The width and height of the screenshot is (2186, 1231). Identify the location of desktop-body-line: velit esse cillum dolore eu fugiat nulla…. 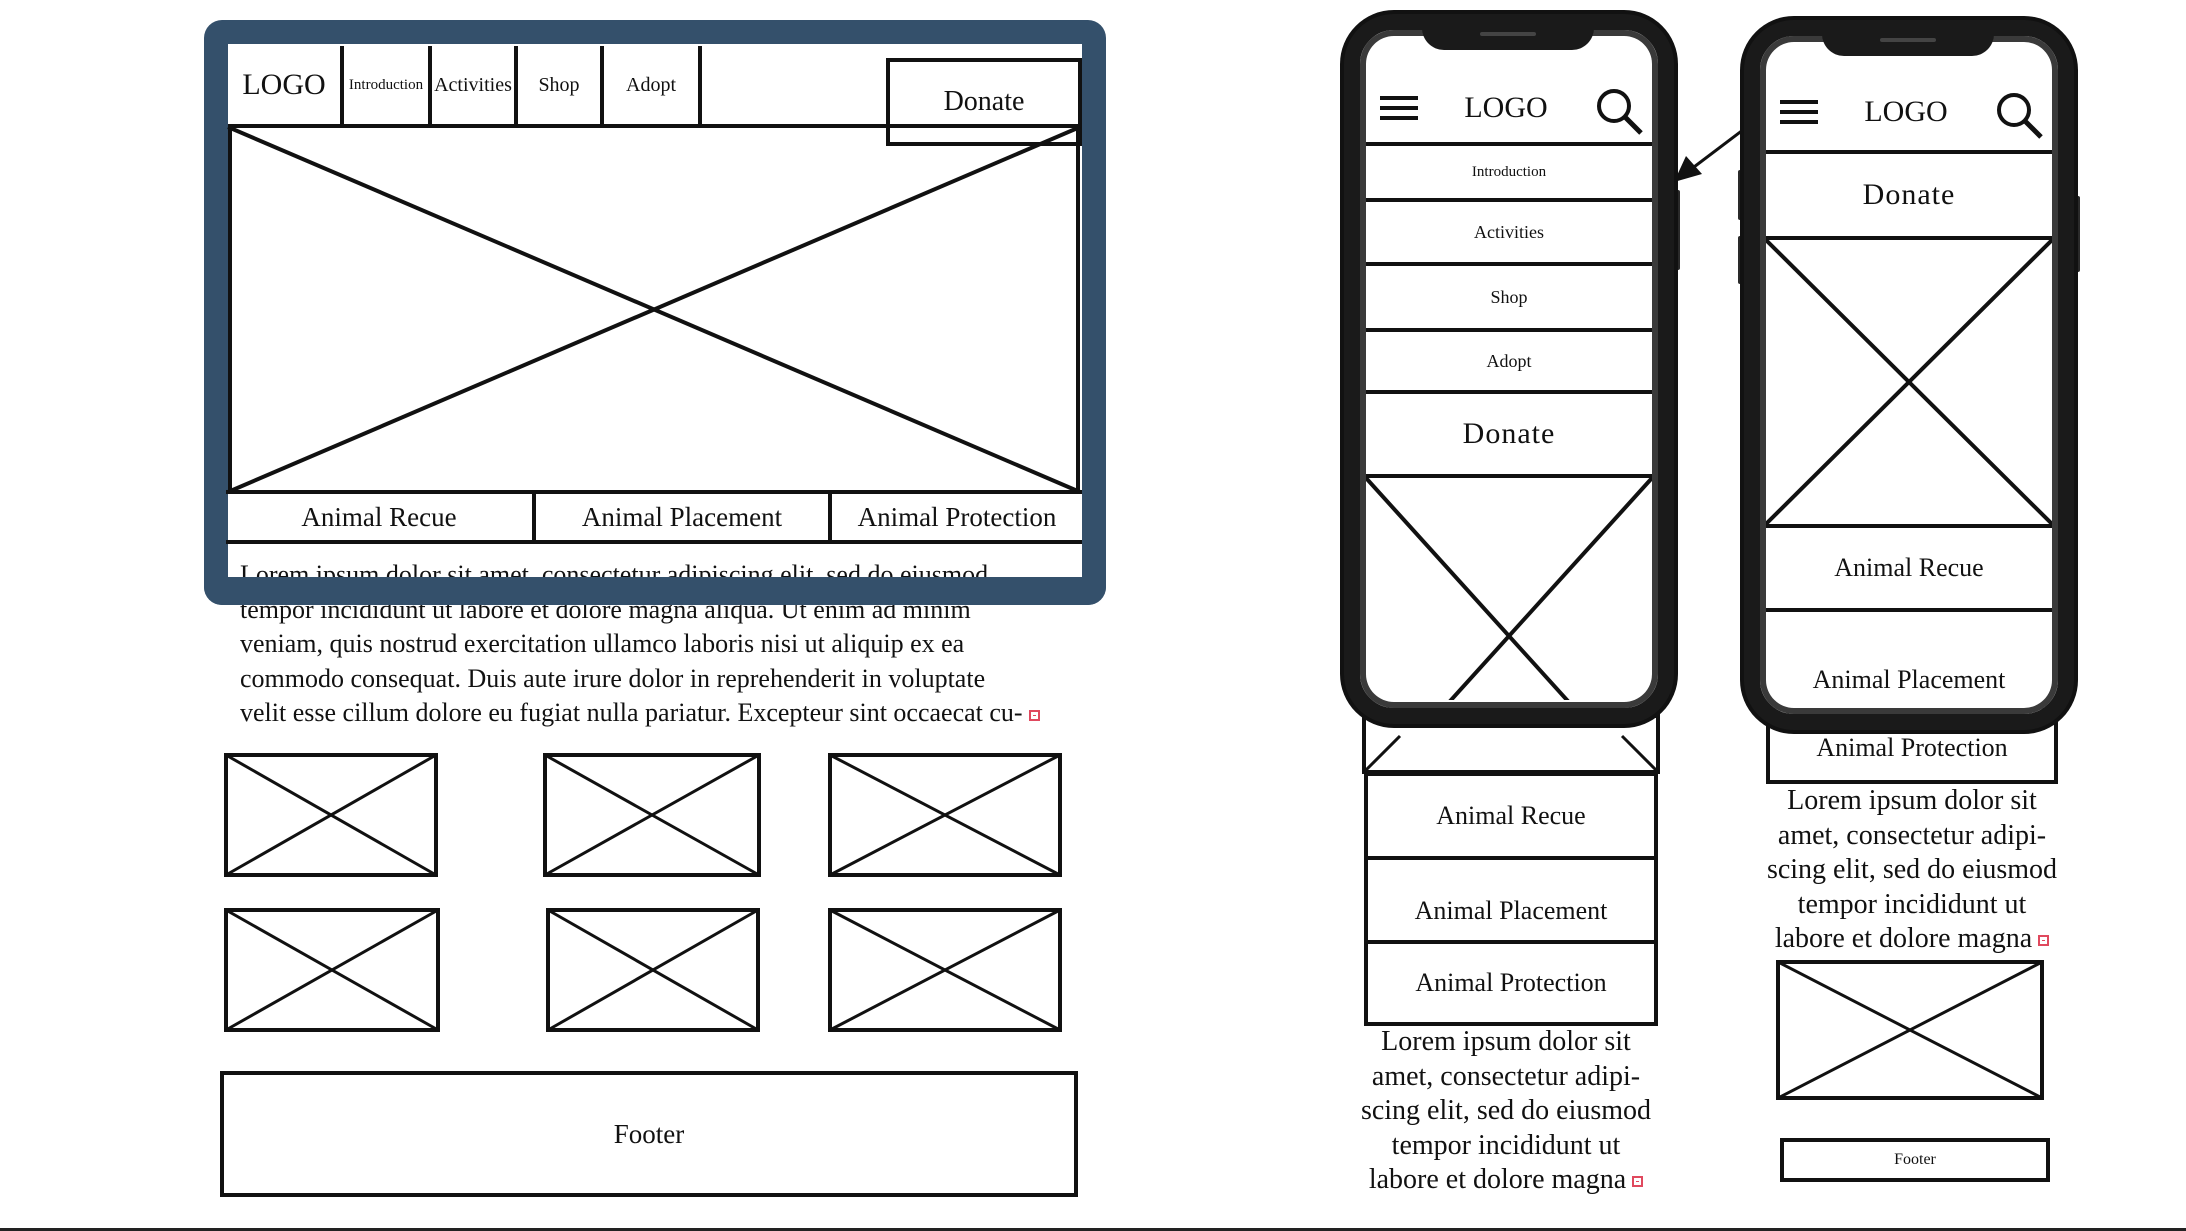
(631, 712).